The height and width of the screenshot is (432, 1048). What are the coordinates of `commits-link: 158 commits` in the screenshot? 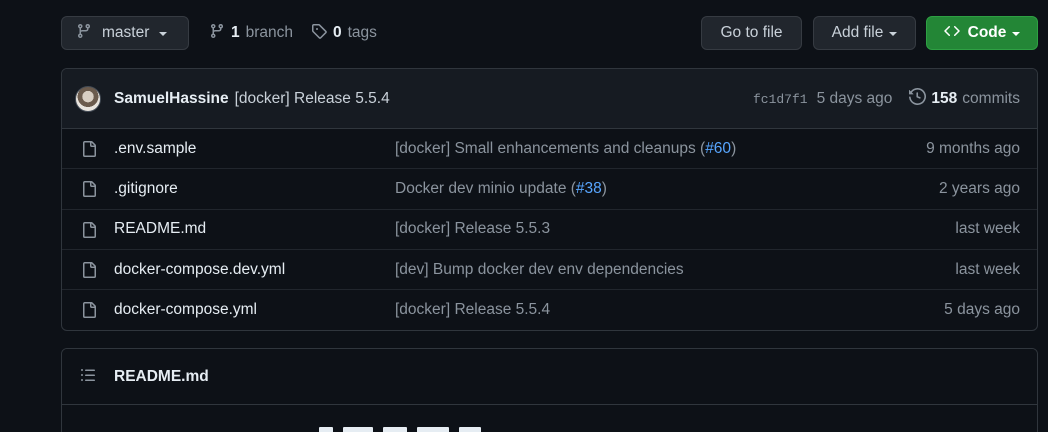 It's located at (964, 98).